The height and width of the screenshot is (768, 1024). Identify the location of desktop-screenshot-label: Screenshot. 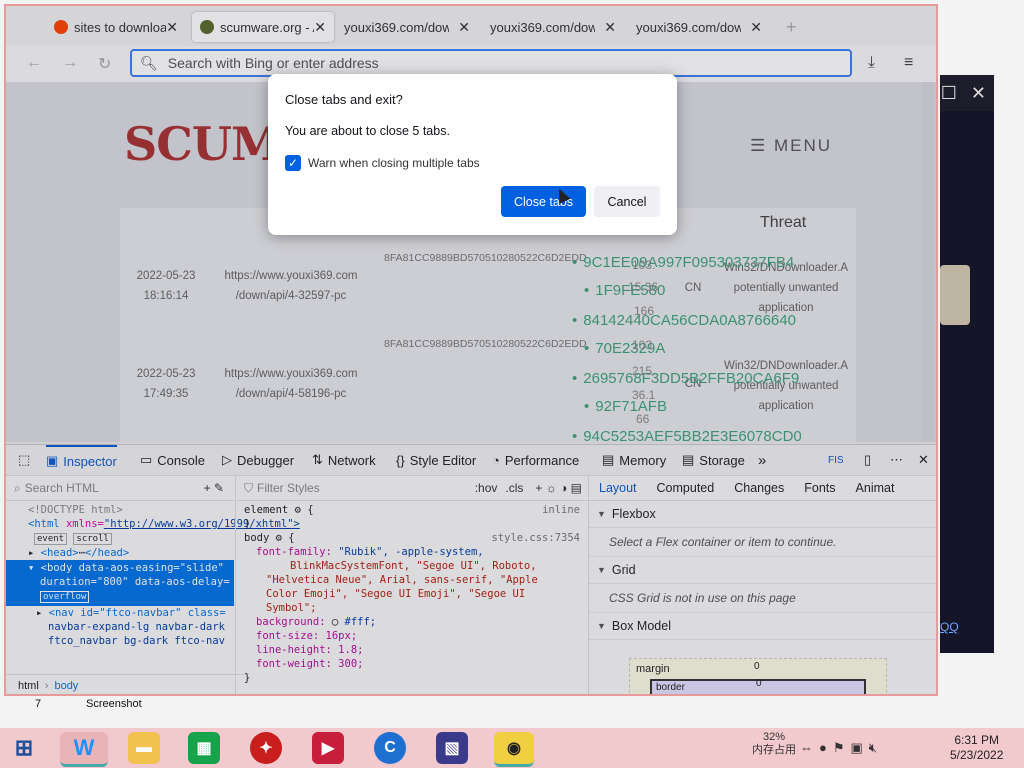
(114, 704).